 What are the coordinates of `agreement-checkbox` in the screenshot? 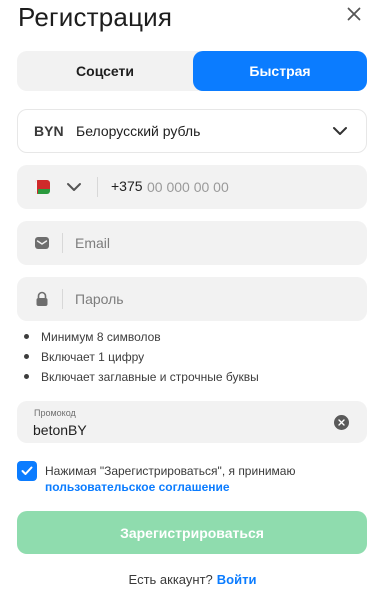 It's located at (27, 471).